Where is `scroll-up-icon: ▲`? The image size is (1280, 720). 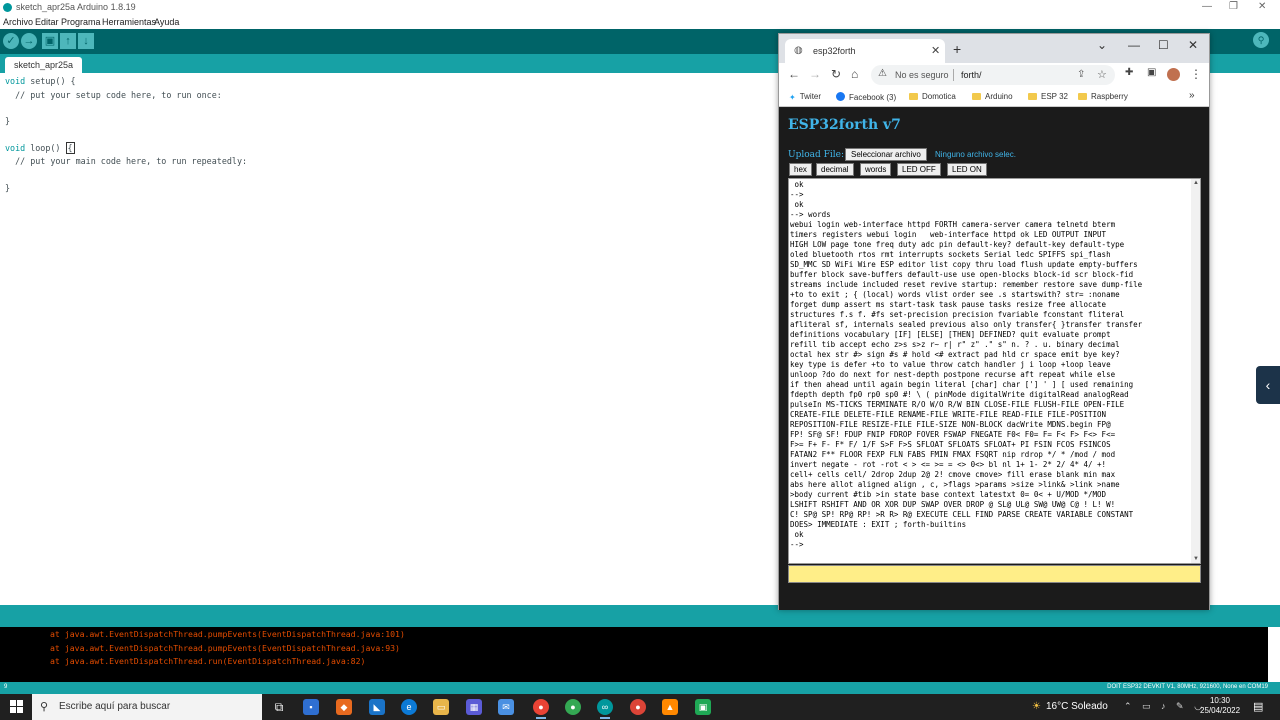 scroll-up-icon: ▲ is located at coordinates (1196, 183).